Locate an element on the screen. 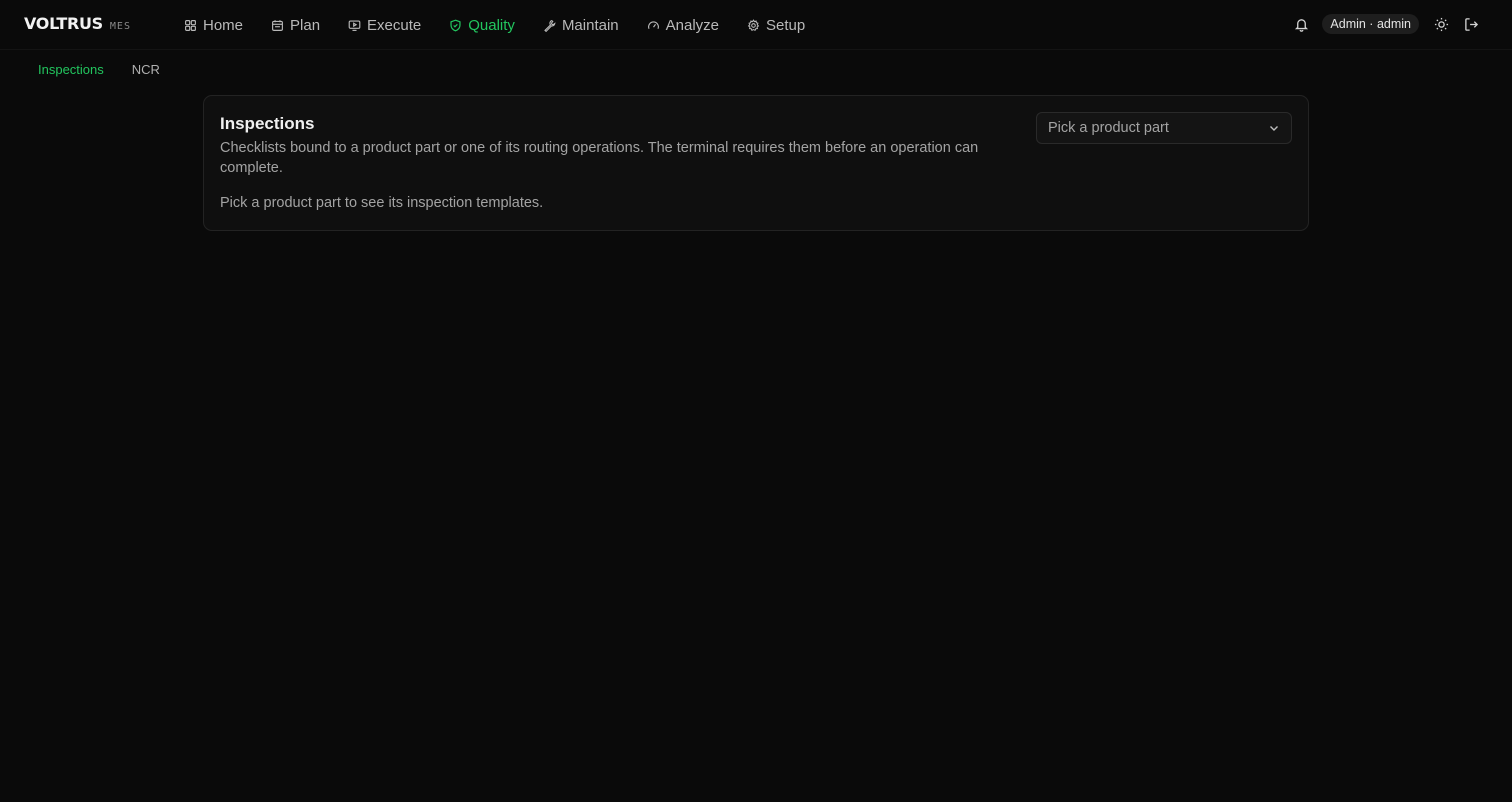 The width and height of the screenshot is (1512, 802). shield-icon is located at coordinates (455, 25).